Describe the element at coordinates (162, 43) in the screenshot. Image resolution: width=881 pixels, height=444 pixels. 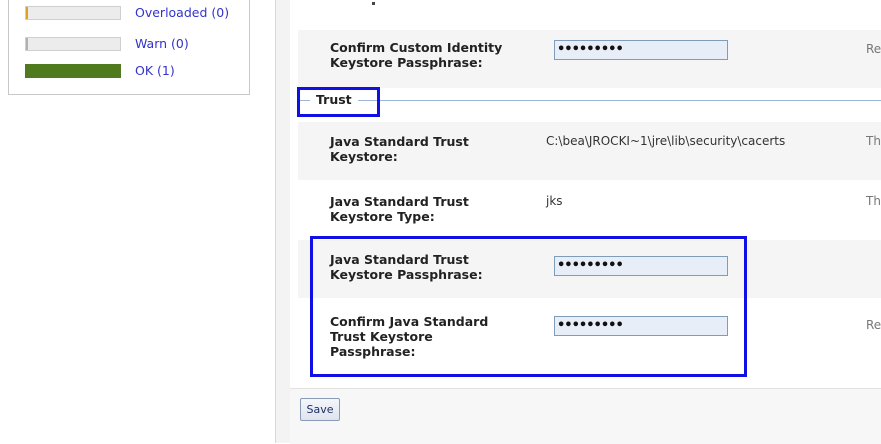
I see `health-link-warn: Warn (0)` at that location.